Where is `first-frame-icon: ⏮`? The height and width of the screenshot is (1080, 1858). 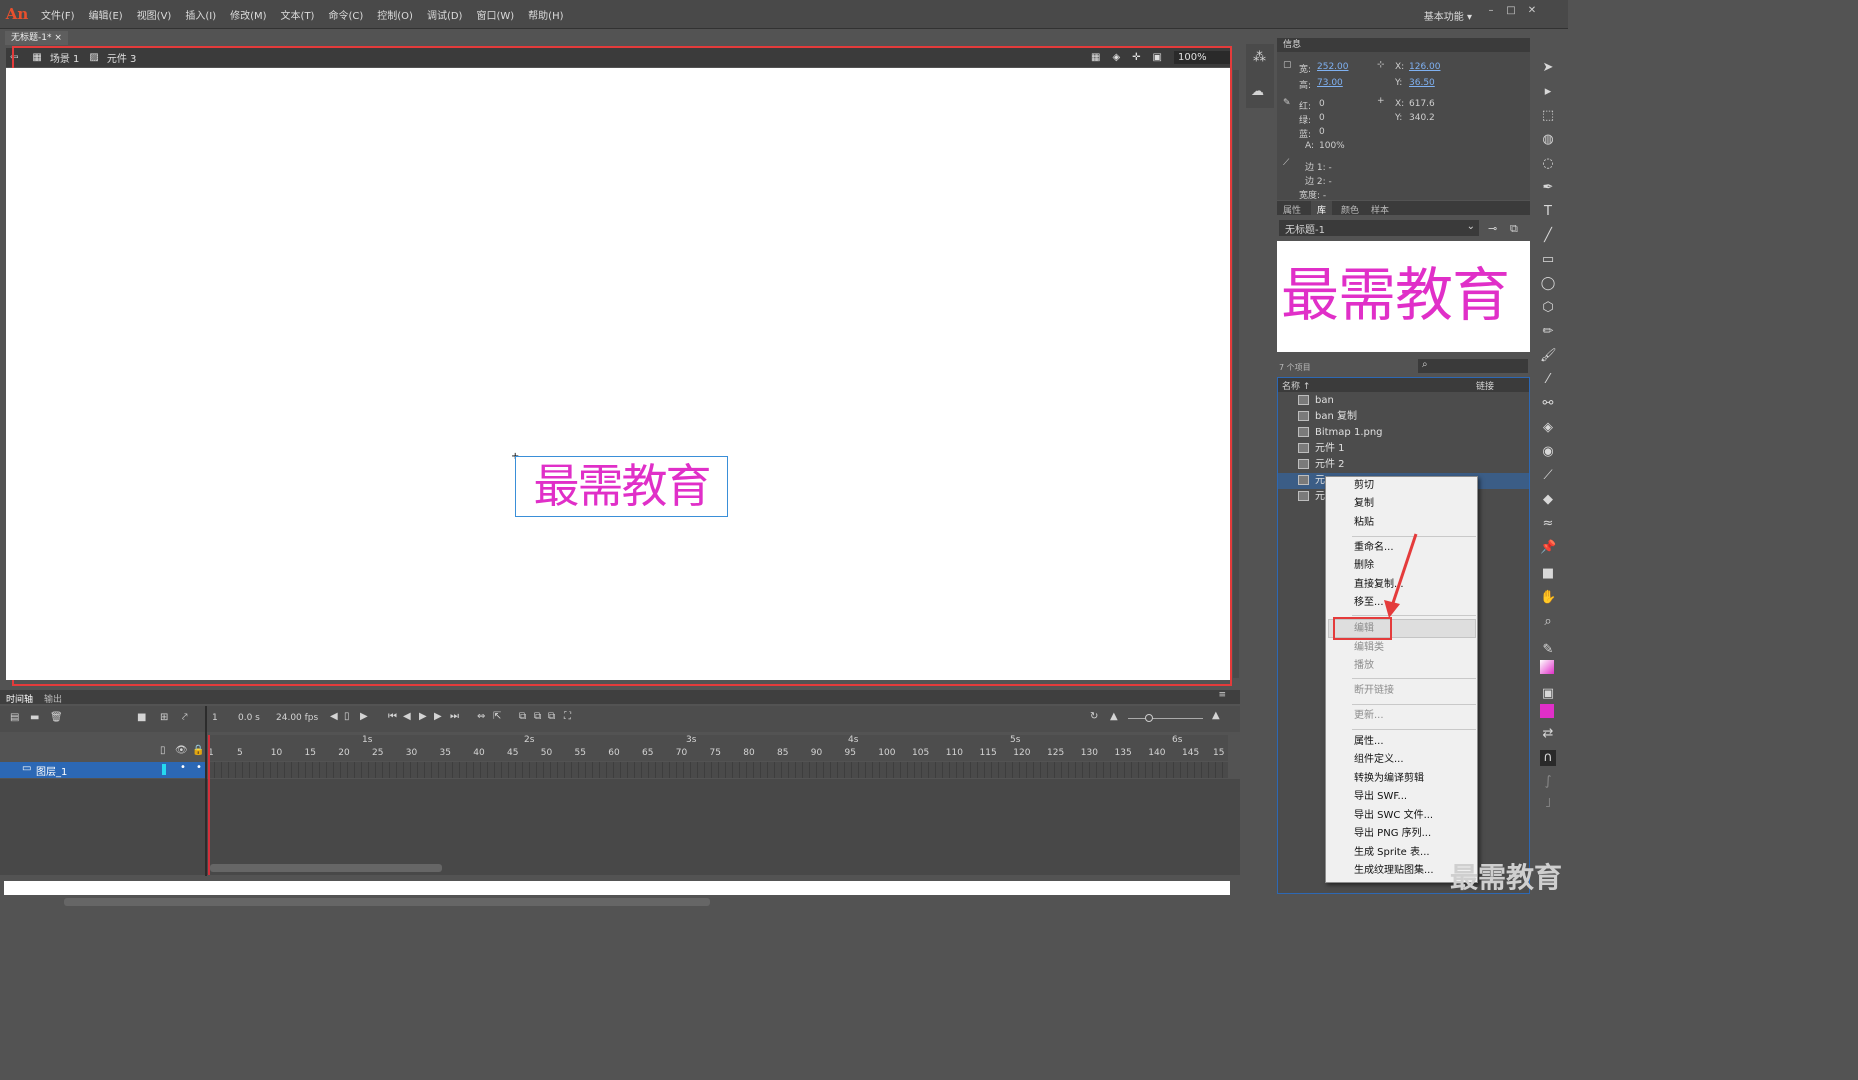
first-frame-icon: ⏮ is located at coordinates (392, 716).